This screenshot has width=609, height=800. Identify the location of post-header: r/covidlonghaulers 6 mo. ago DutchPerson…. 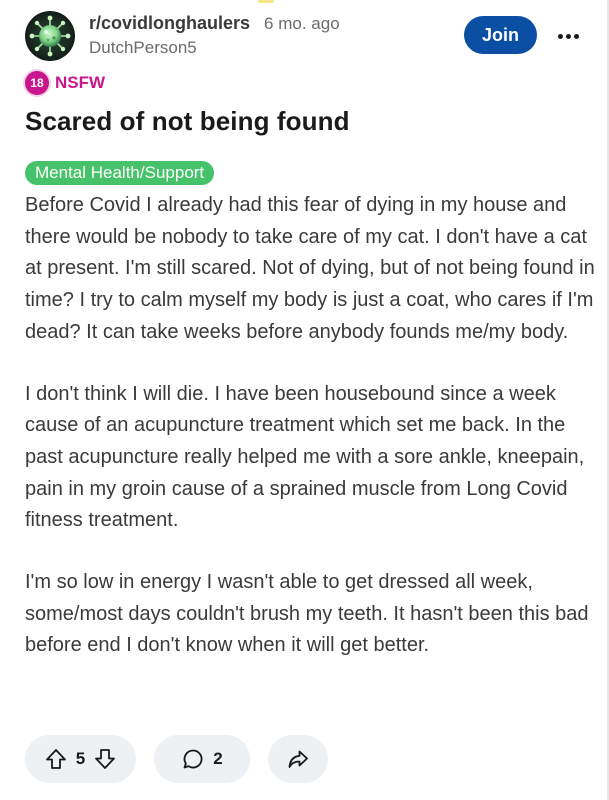
(305, 36).